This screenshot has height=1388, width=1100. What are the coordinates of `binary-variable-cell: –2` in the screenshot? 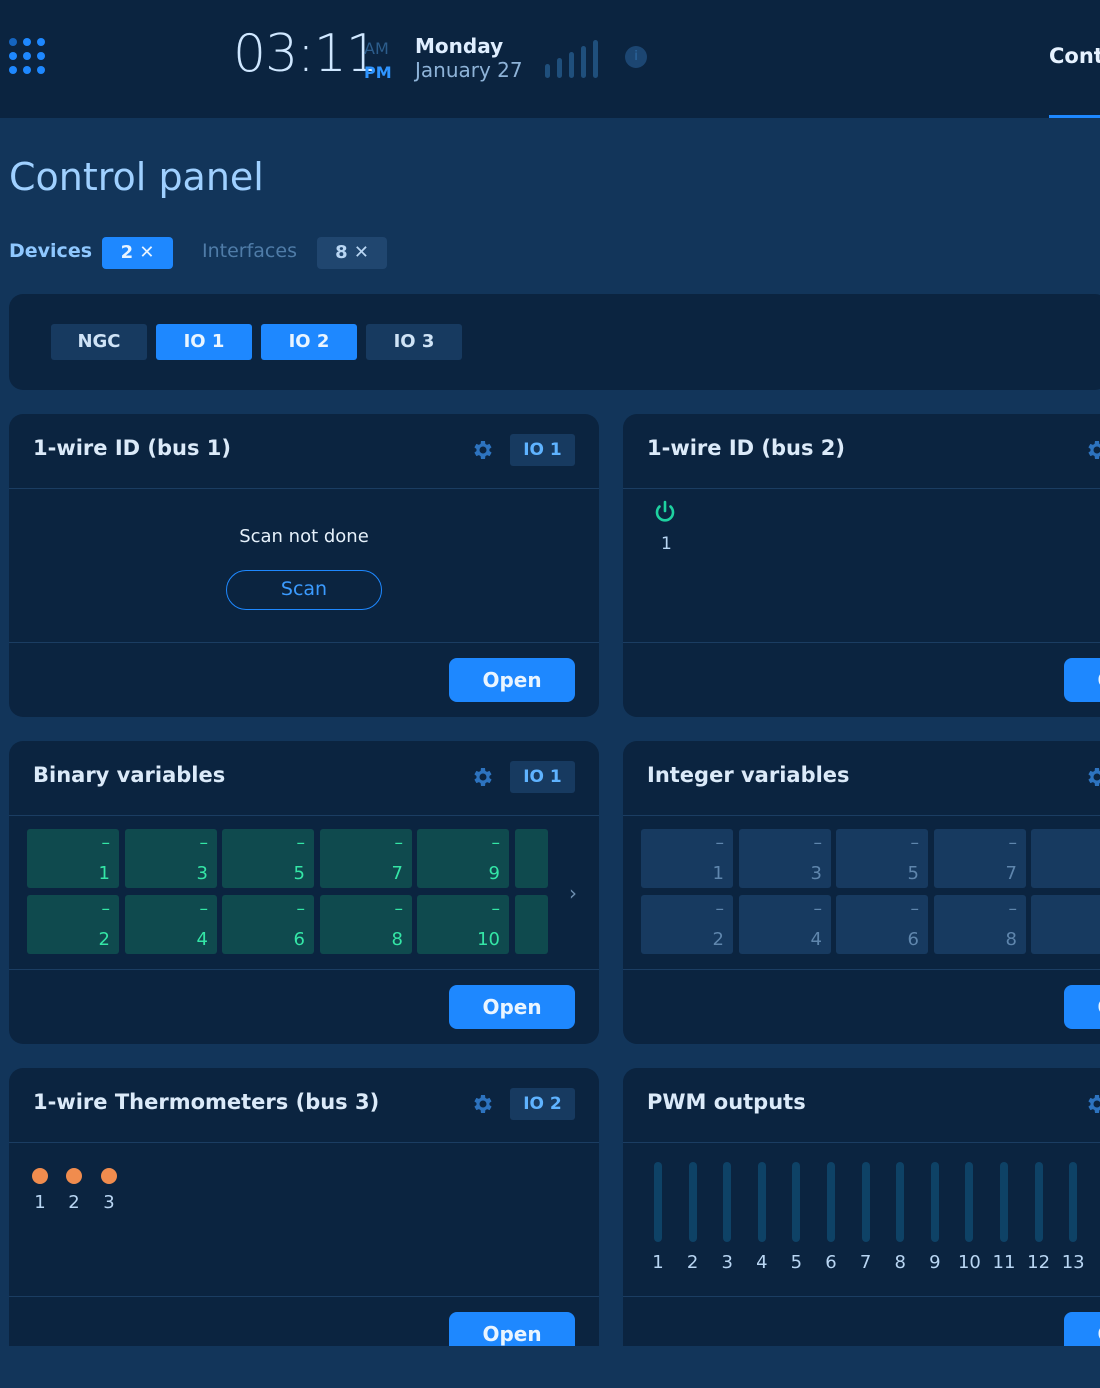 It's located at (73, 924).